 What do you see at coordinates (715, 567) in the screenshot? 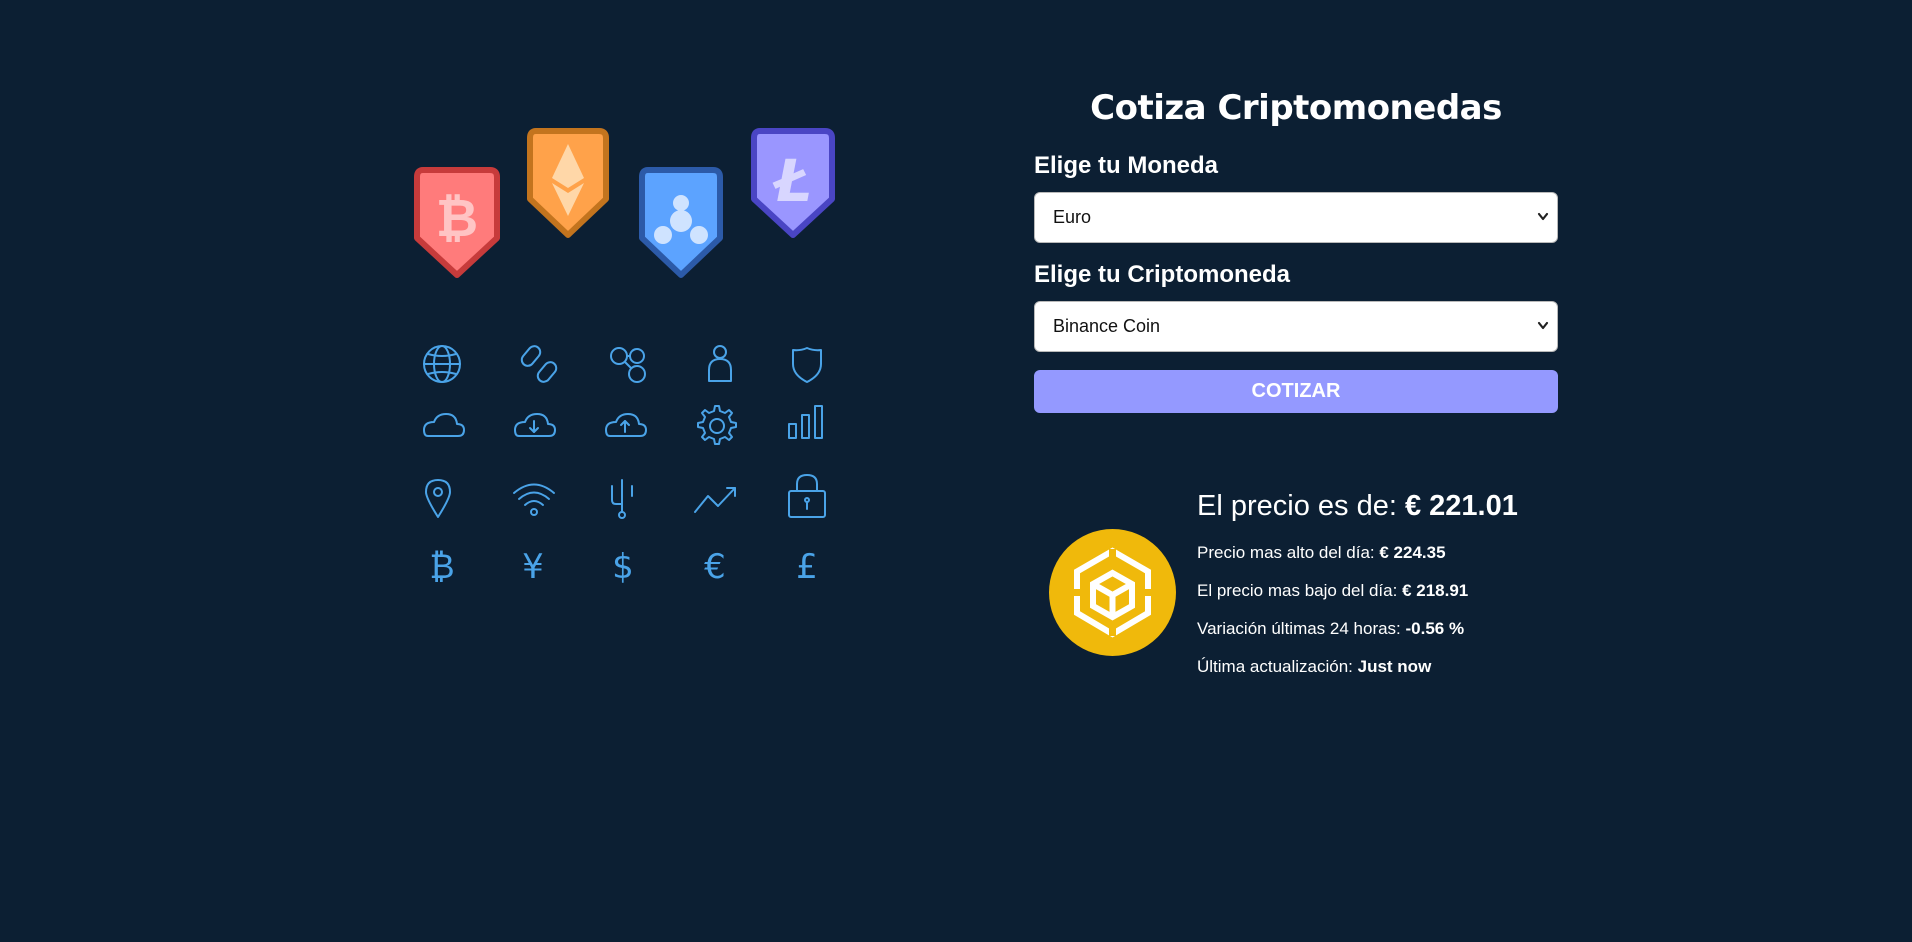
I see `euro-icon: €` at bounding box center [715, 567].